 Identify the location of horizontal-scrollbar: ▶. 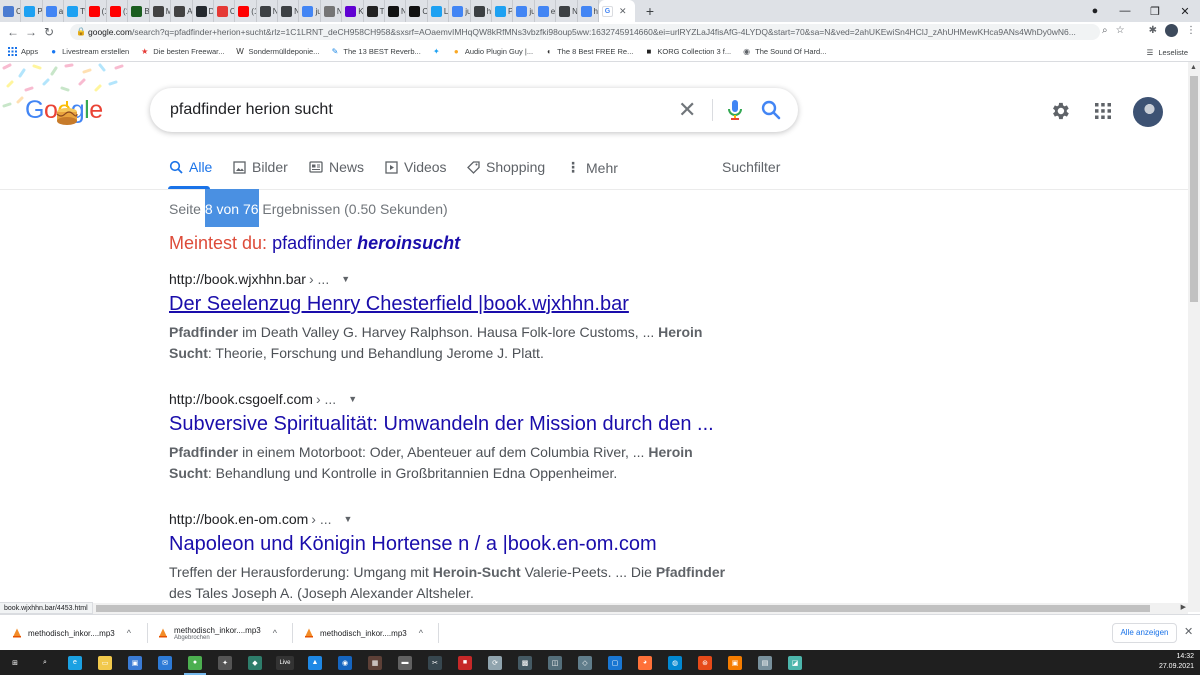
(594, 608).